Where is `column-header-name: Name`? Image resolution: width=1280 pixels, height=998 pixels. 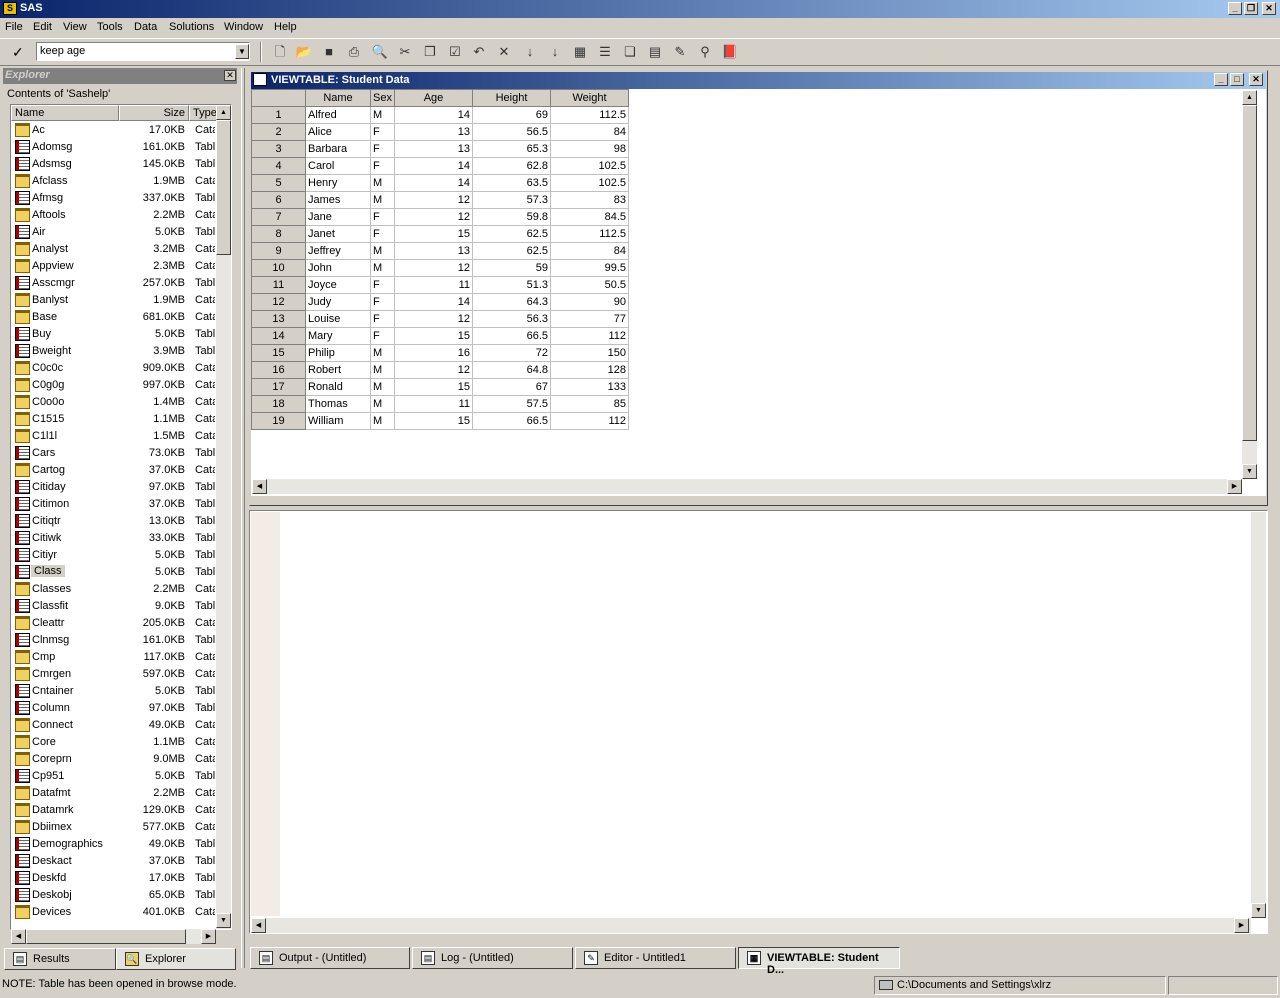
column-header-name: Name is located at coordinates (65, 113).